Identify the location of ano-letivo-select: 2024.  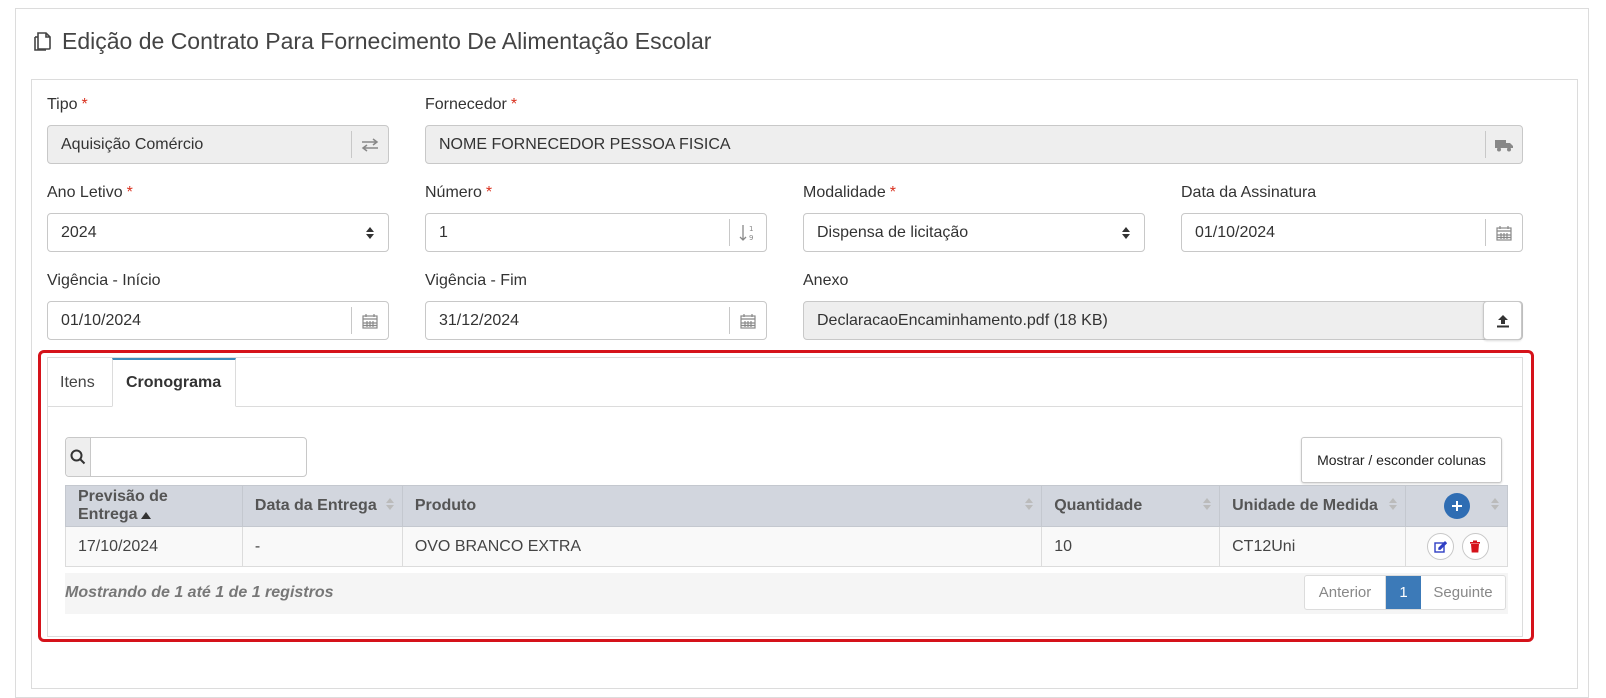
(218, 232).